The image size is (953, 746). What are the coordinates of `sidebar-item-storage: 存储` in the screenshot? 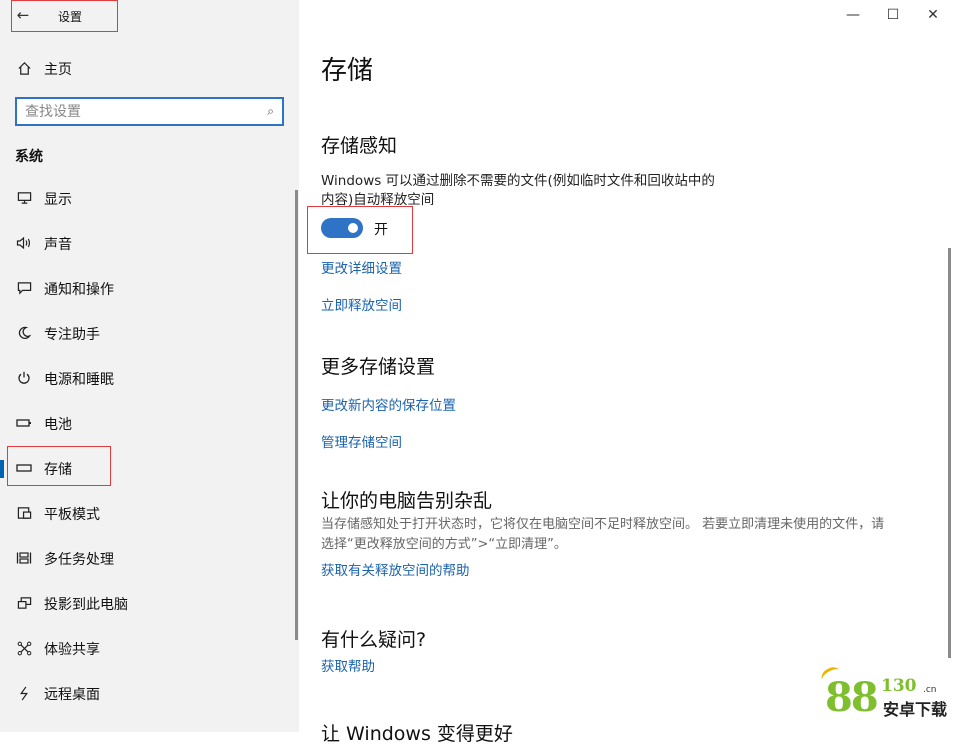 It's located at (149, 468).